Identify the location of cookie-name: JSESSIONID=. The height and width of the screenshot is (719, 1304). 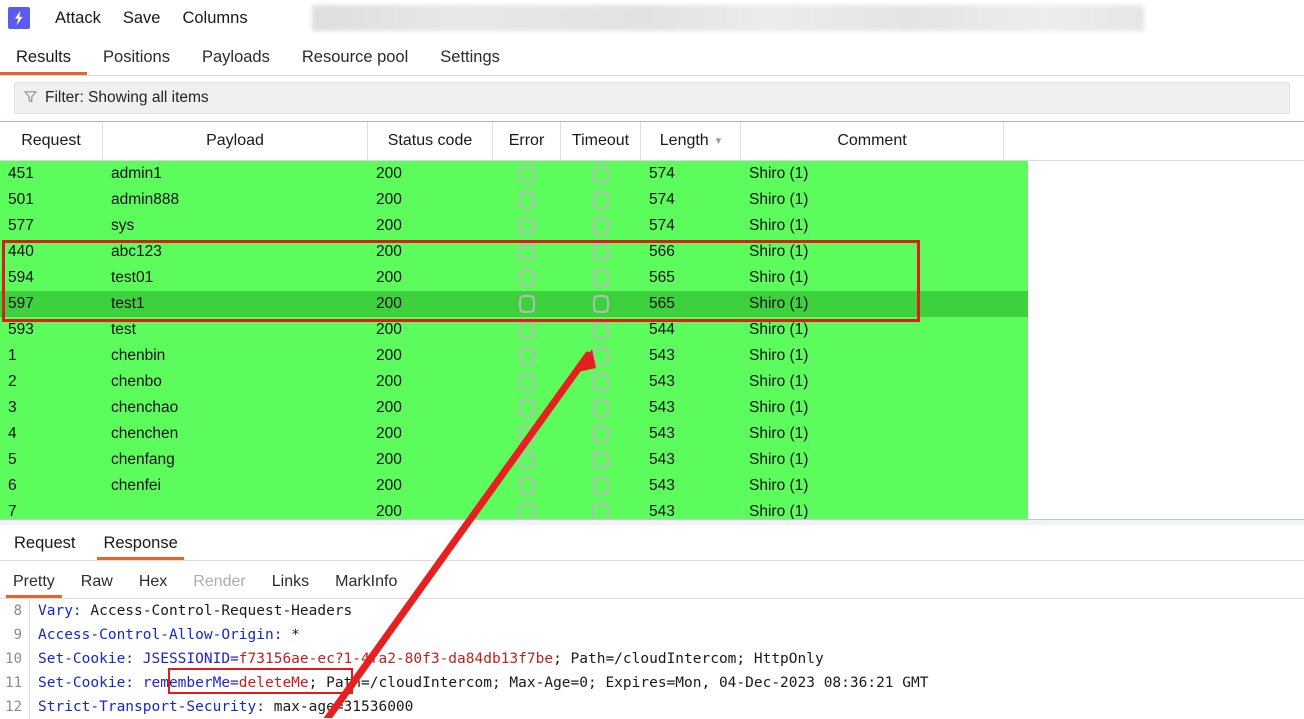
(186, 659).